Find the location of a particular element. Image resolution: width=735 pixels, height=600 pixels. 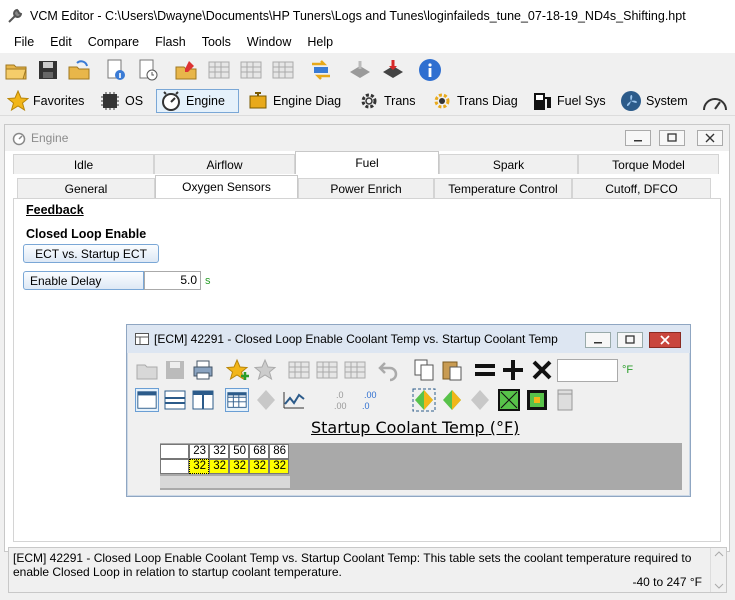

minimize-icon is located at coordinates (598, 343).